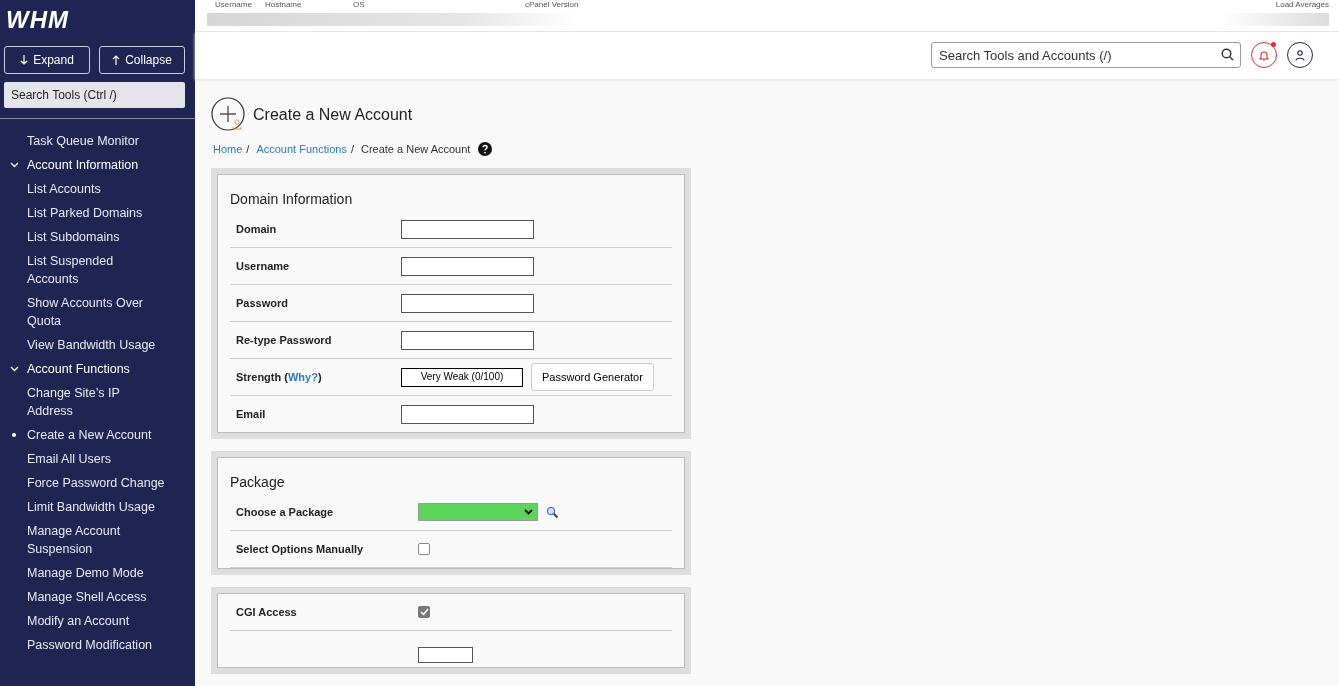 The width and height of the screenshot is (1339, 686). What do you see at coordinates (528, 512) in the screenshot?
I see `chevron-icon` at bounding box center [528, 512].